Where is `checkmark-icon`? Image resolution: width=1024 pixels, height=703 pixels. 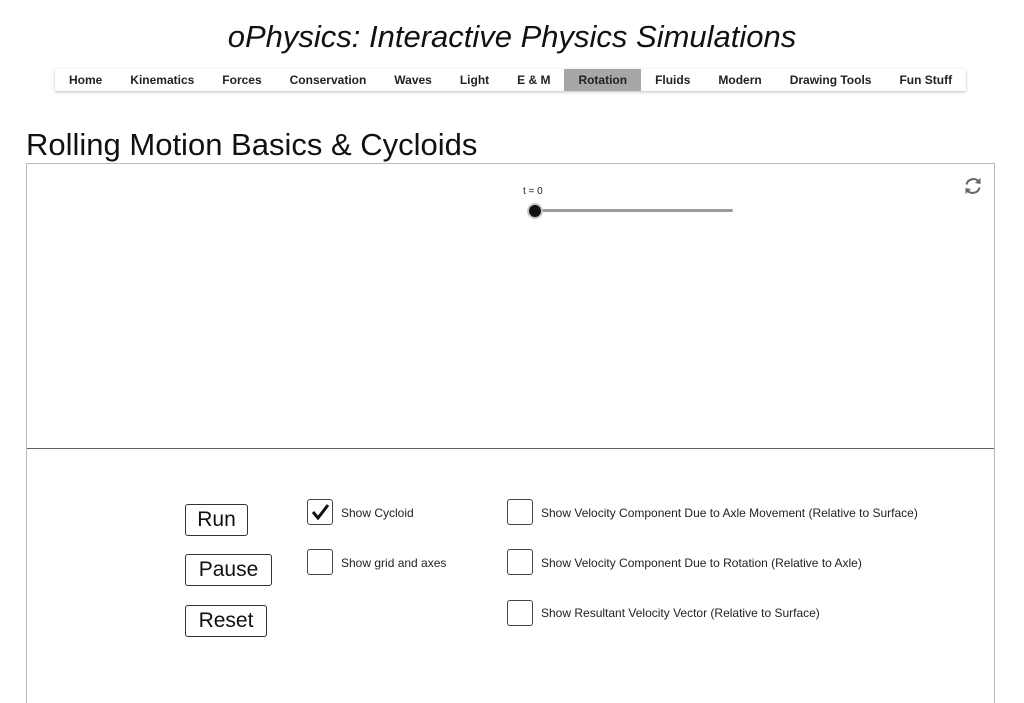
checkmark-icon is located at coordinates (320, 512).